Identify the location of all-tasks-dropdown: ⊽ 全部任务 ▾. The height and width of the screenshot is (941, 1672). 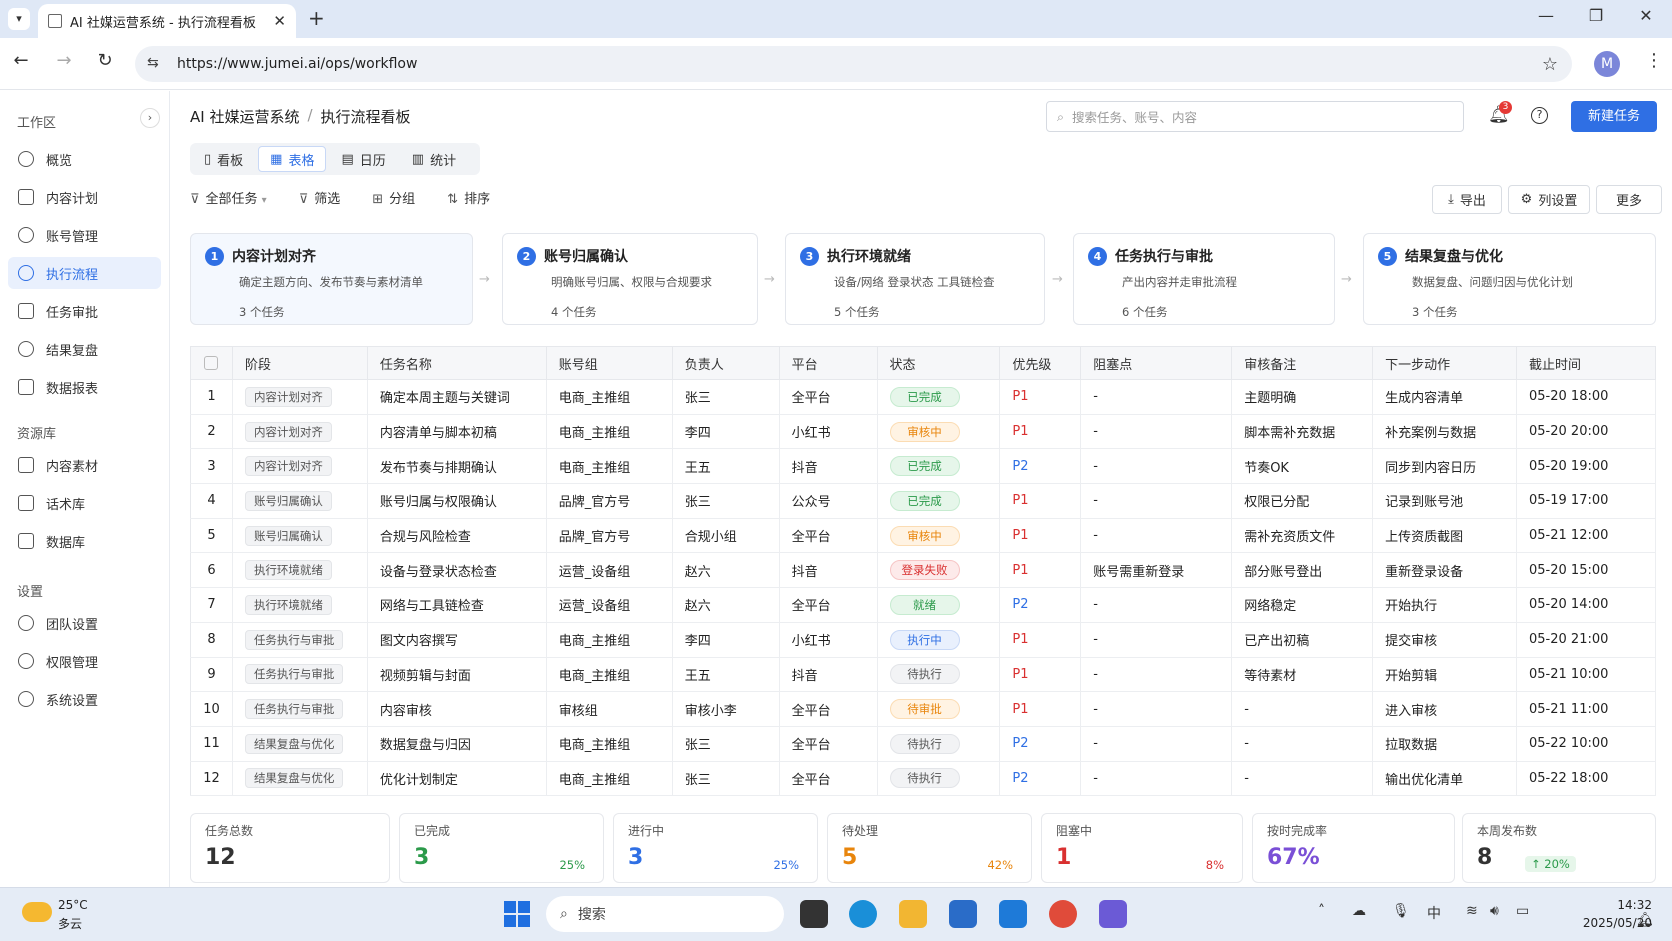
(228, 197).